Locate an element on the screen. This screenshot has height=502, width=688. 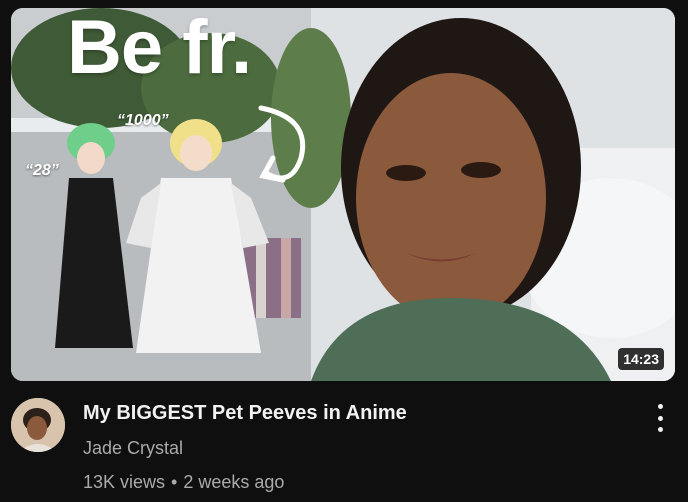
upload-age: 2 weeks ago is located at coordinates (234, 482).